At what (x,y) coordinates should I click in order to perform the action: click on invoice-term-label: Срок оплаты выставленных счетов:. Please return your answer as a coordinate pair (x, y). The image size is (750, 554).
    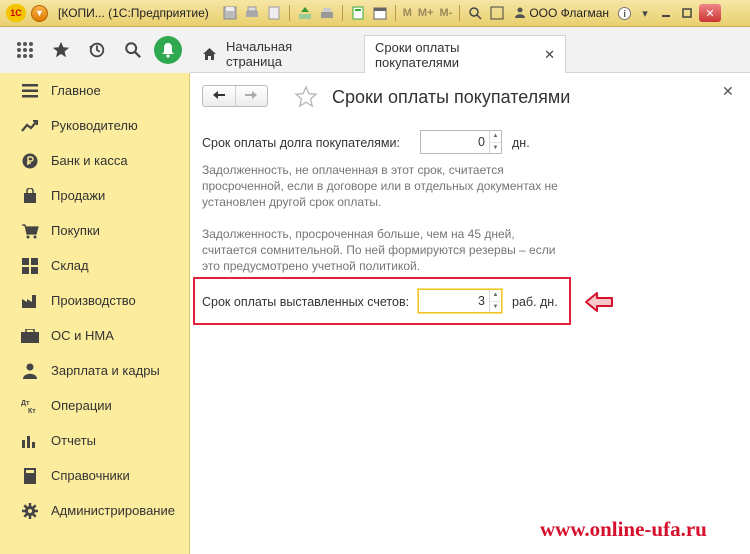
    Looking at the image, I should click on (306, 302).